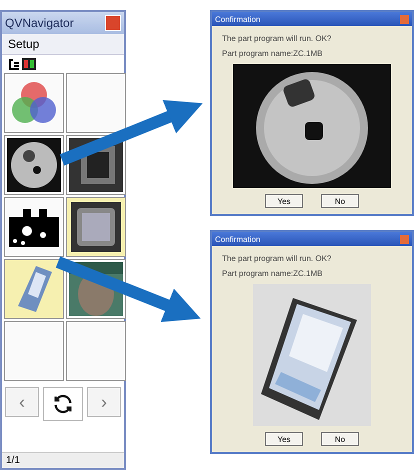 The height and width of the screenshot is (470, 414). I want to click on tree-icon, so click(14, 64).